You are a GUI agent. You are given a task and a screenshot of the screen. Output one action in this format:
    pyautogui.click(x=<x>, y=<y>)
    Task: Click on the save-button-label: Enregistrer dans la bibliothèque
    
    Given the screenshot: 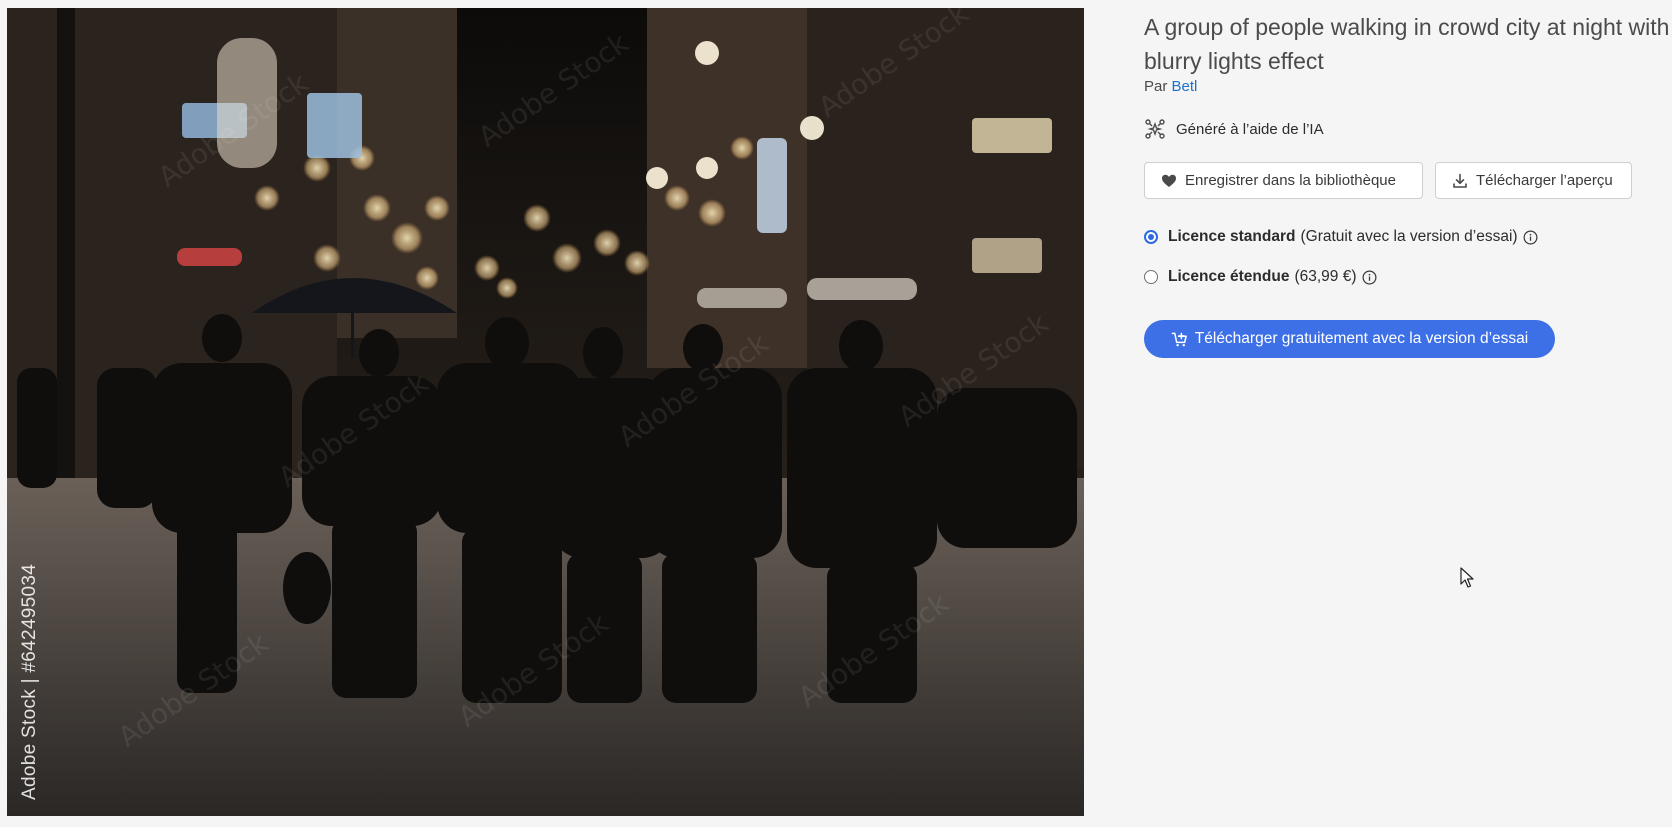 What is the action you would take?
    pyautogui.click(x=1290, y=180)
    